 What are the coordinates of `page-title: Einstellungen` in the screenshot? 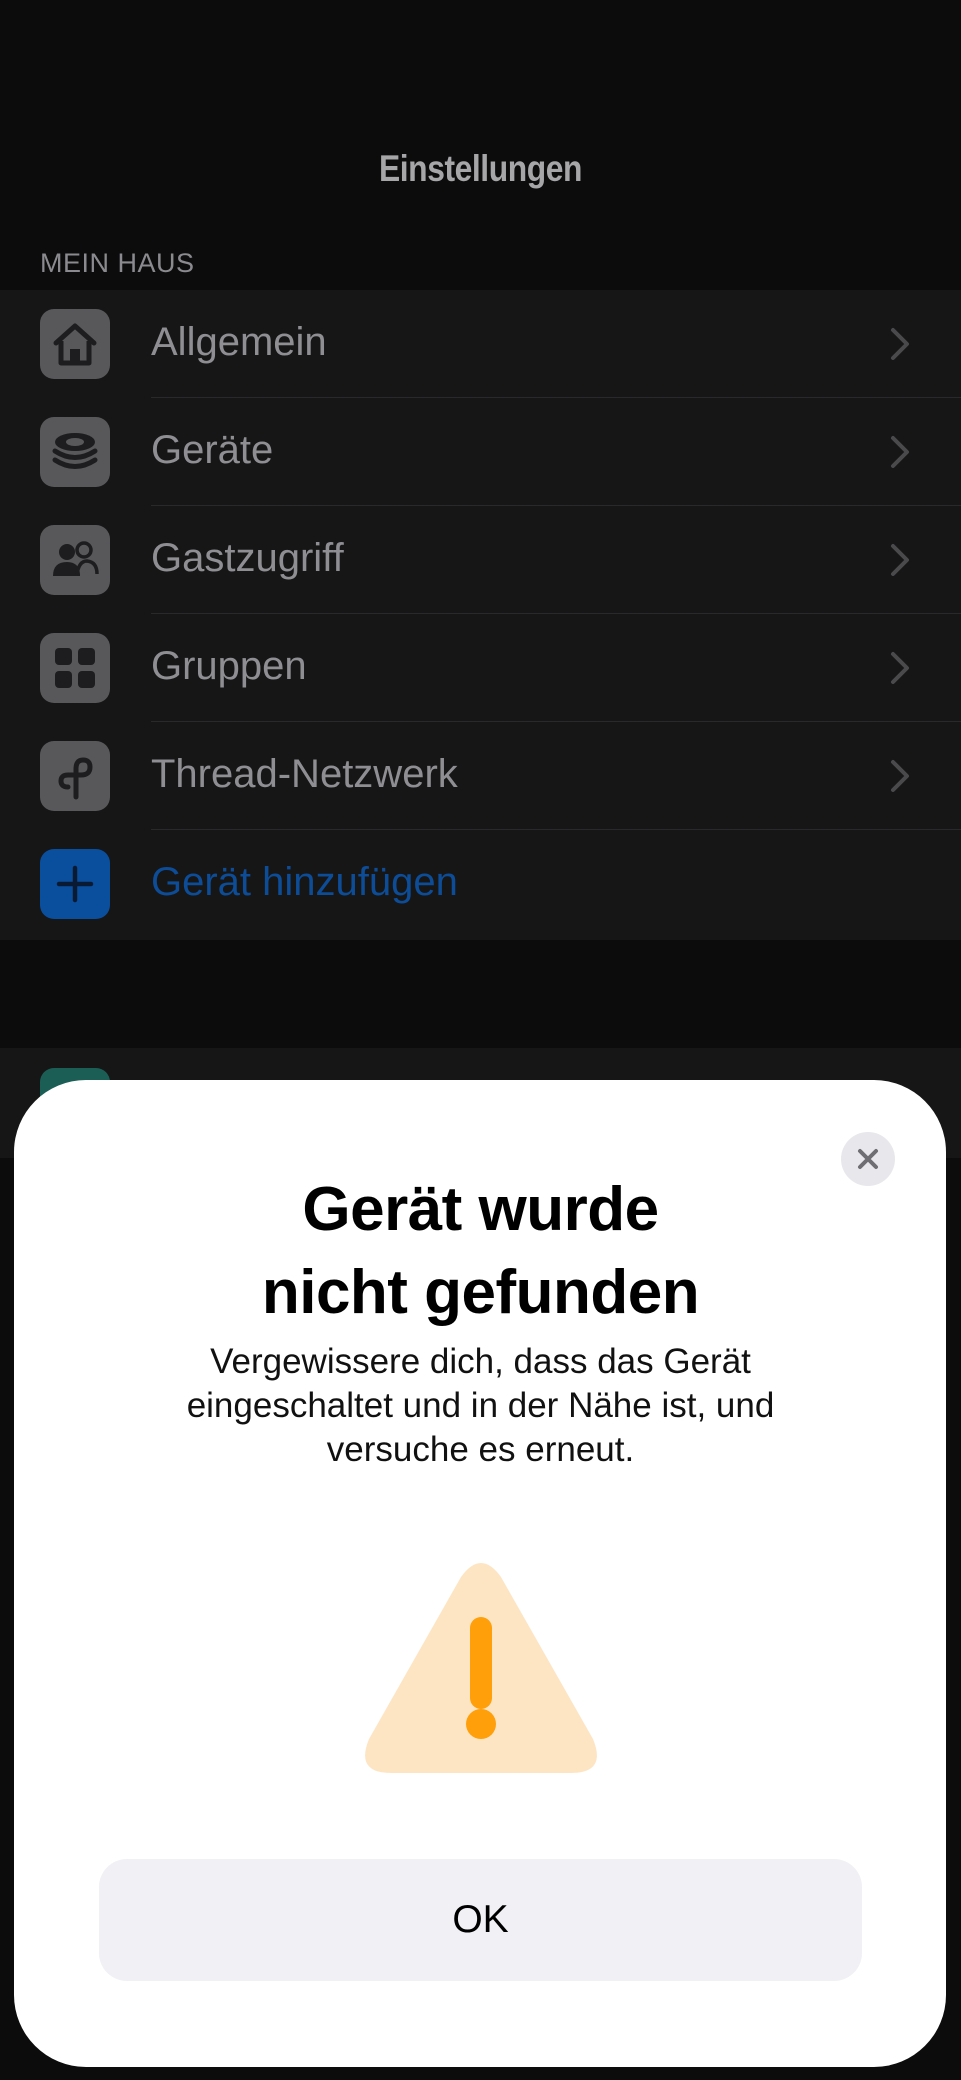 It's located at (480, 168).